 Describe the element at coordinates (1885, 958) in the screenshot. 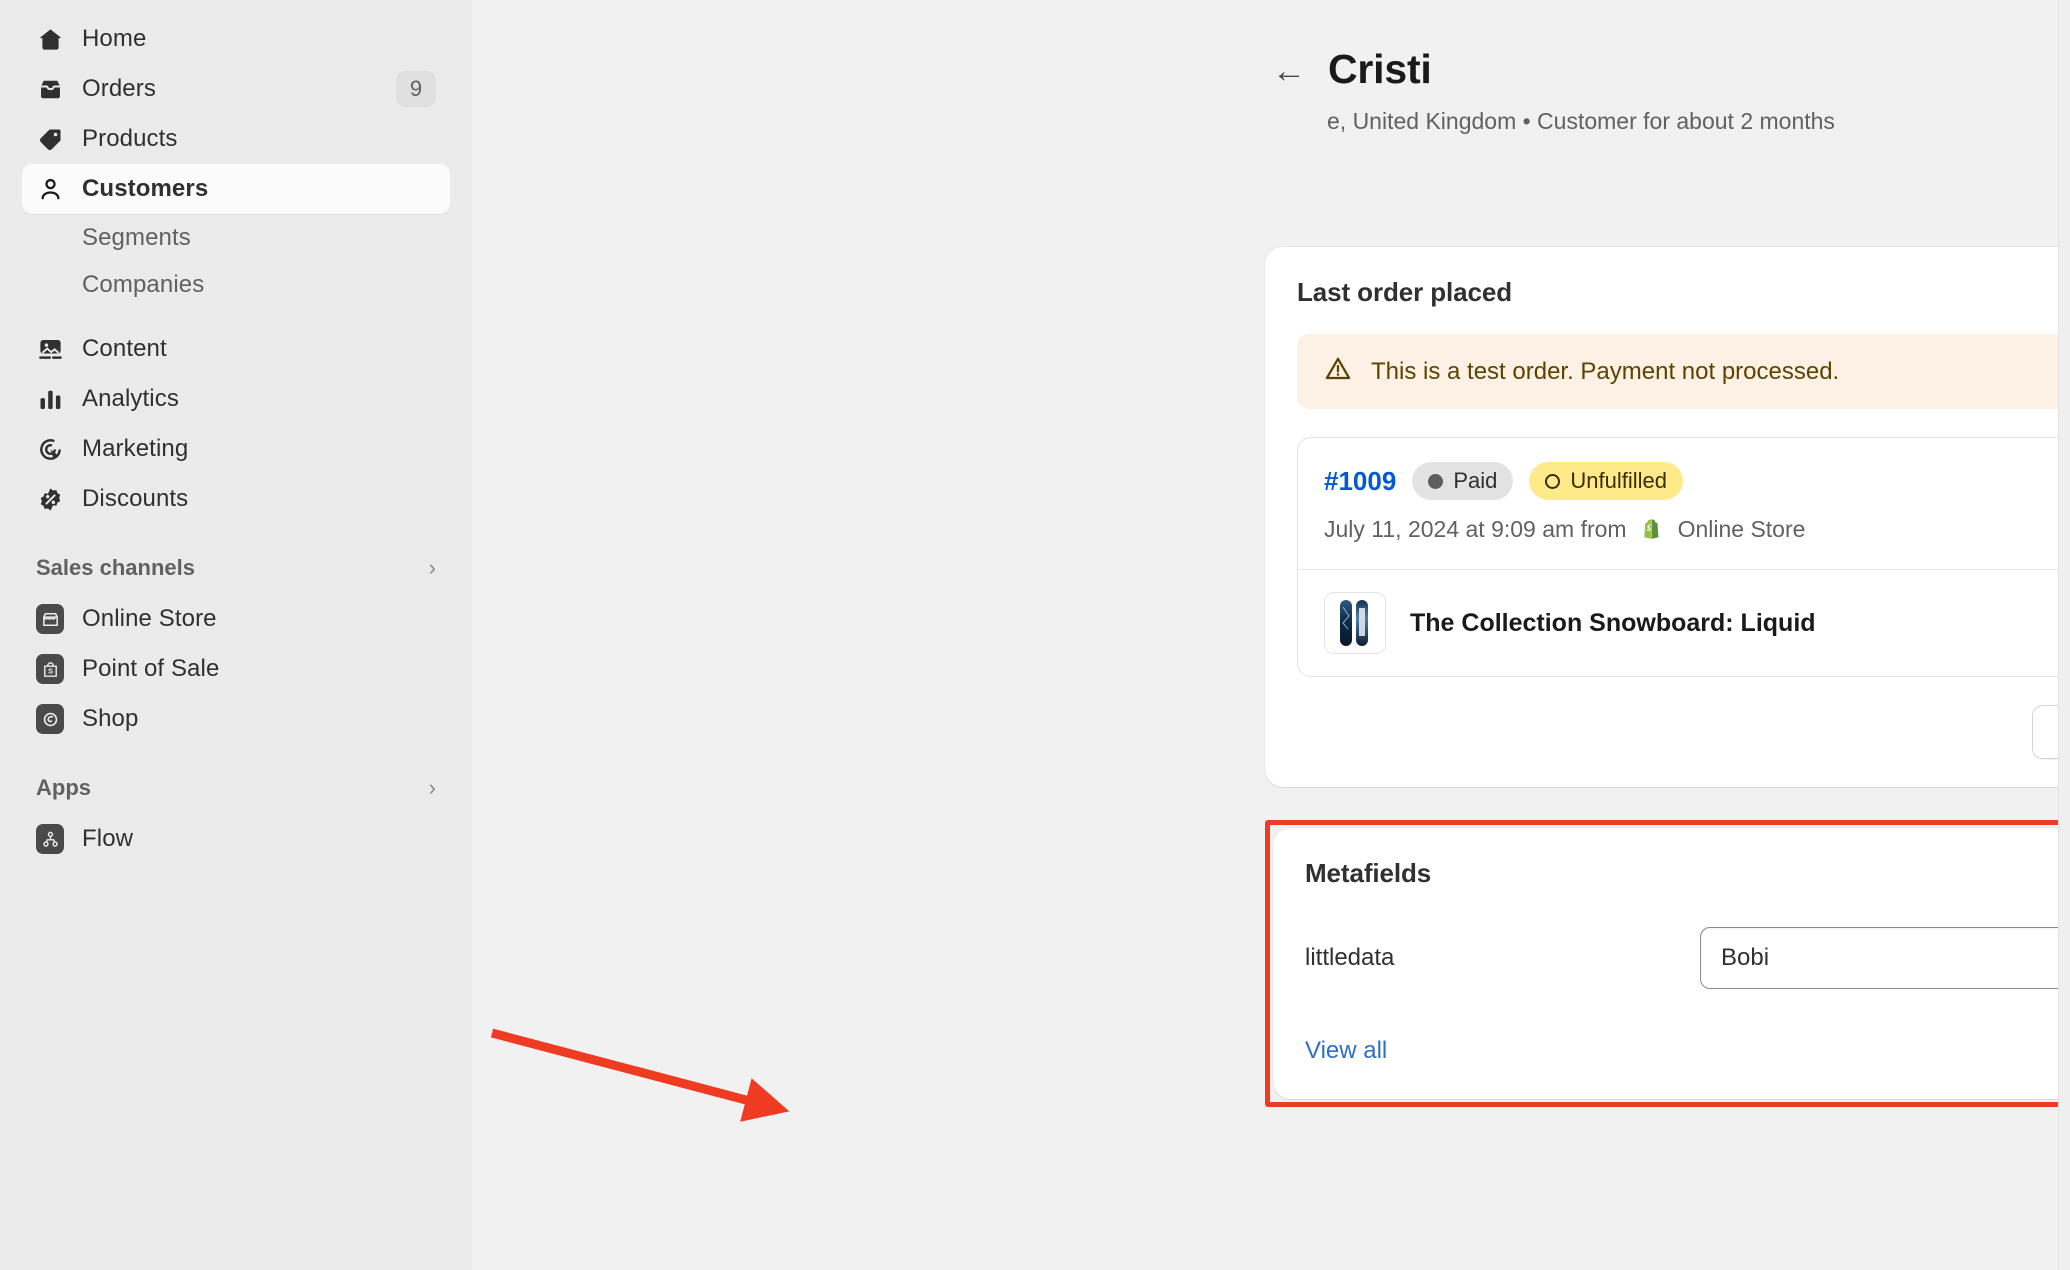

I see `metafield-value-input` at that location.